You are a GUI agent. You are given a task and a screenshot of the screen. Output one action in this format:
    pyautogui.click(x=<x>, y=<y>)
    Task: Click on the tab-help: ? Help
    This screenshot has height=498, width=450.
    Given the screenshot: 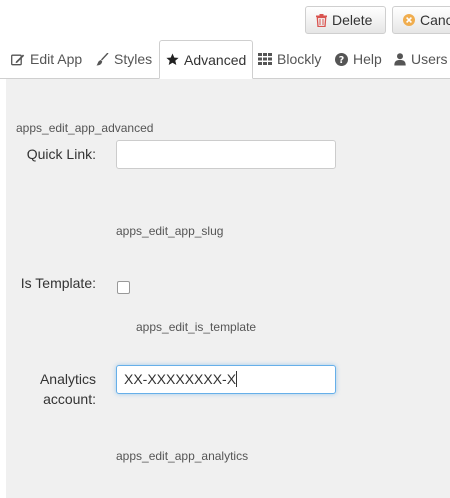 What is the action you would take?
    pyautogui.click(x=358, y=59)
    